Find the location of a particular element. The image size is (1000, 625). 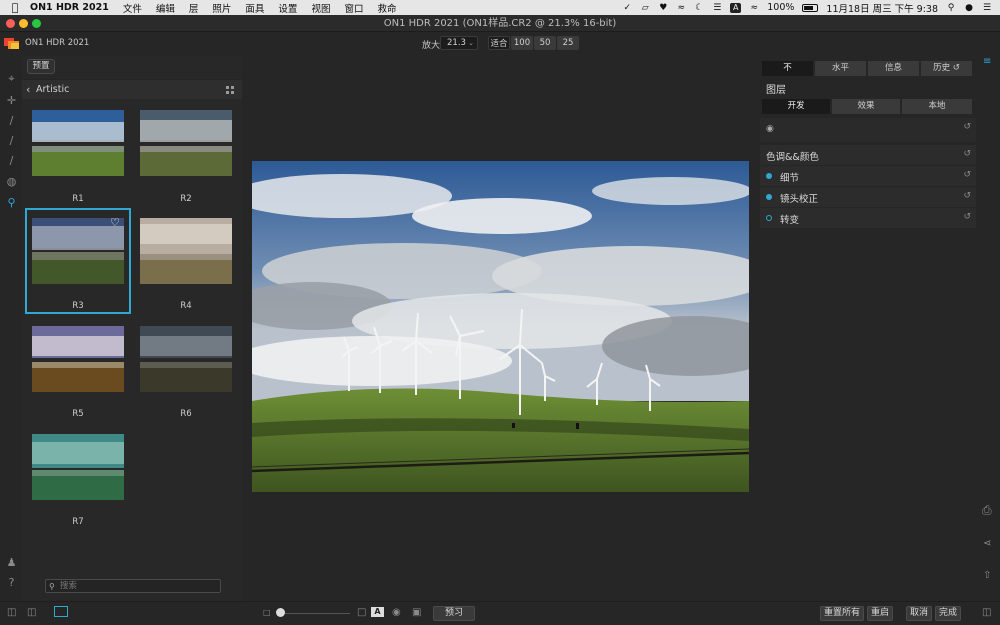

restart-button: 重启 is located at coordinates (880, 613).